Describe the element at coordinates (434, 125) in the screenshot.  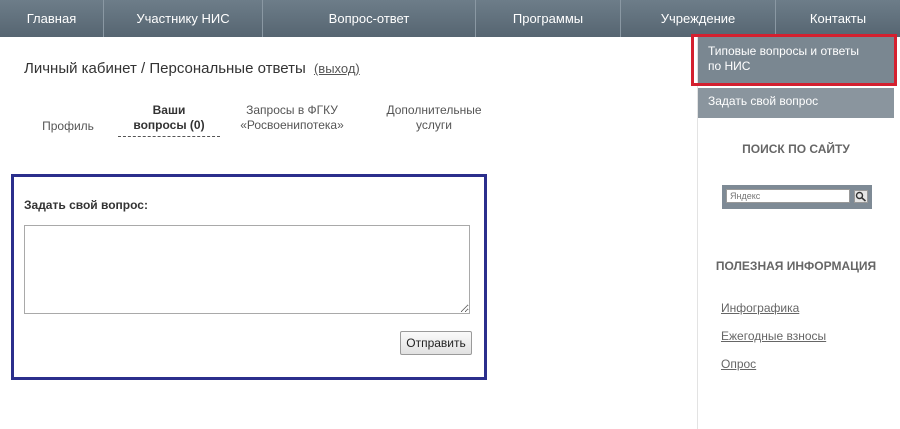
I see `tab-services-line2: услуги` at that location.